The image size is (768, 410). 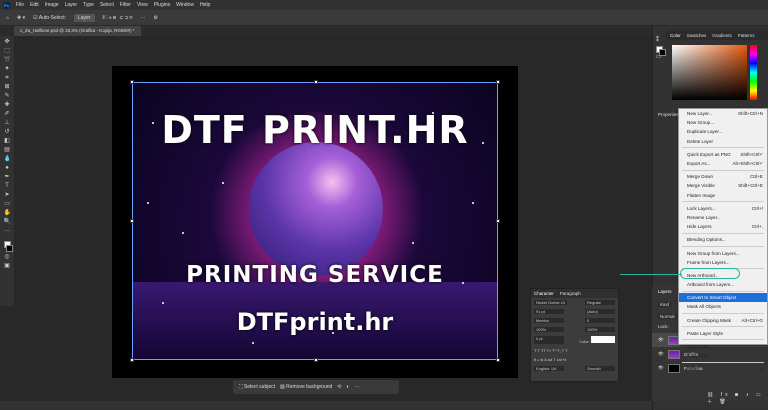 What do you see at coordinates (549, 340) in the screenshot?
I see `baseline-shift-field: 0 pt` at bounding box center [549, 340].